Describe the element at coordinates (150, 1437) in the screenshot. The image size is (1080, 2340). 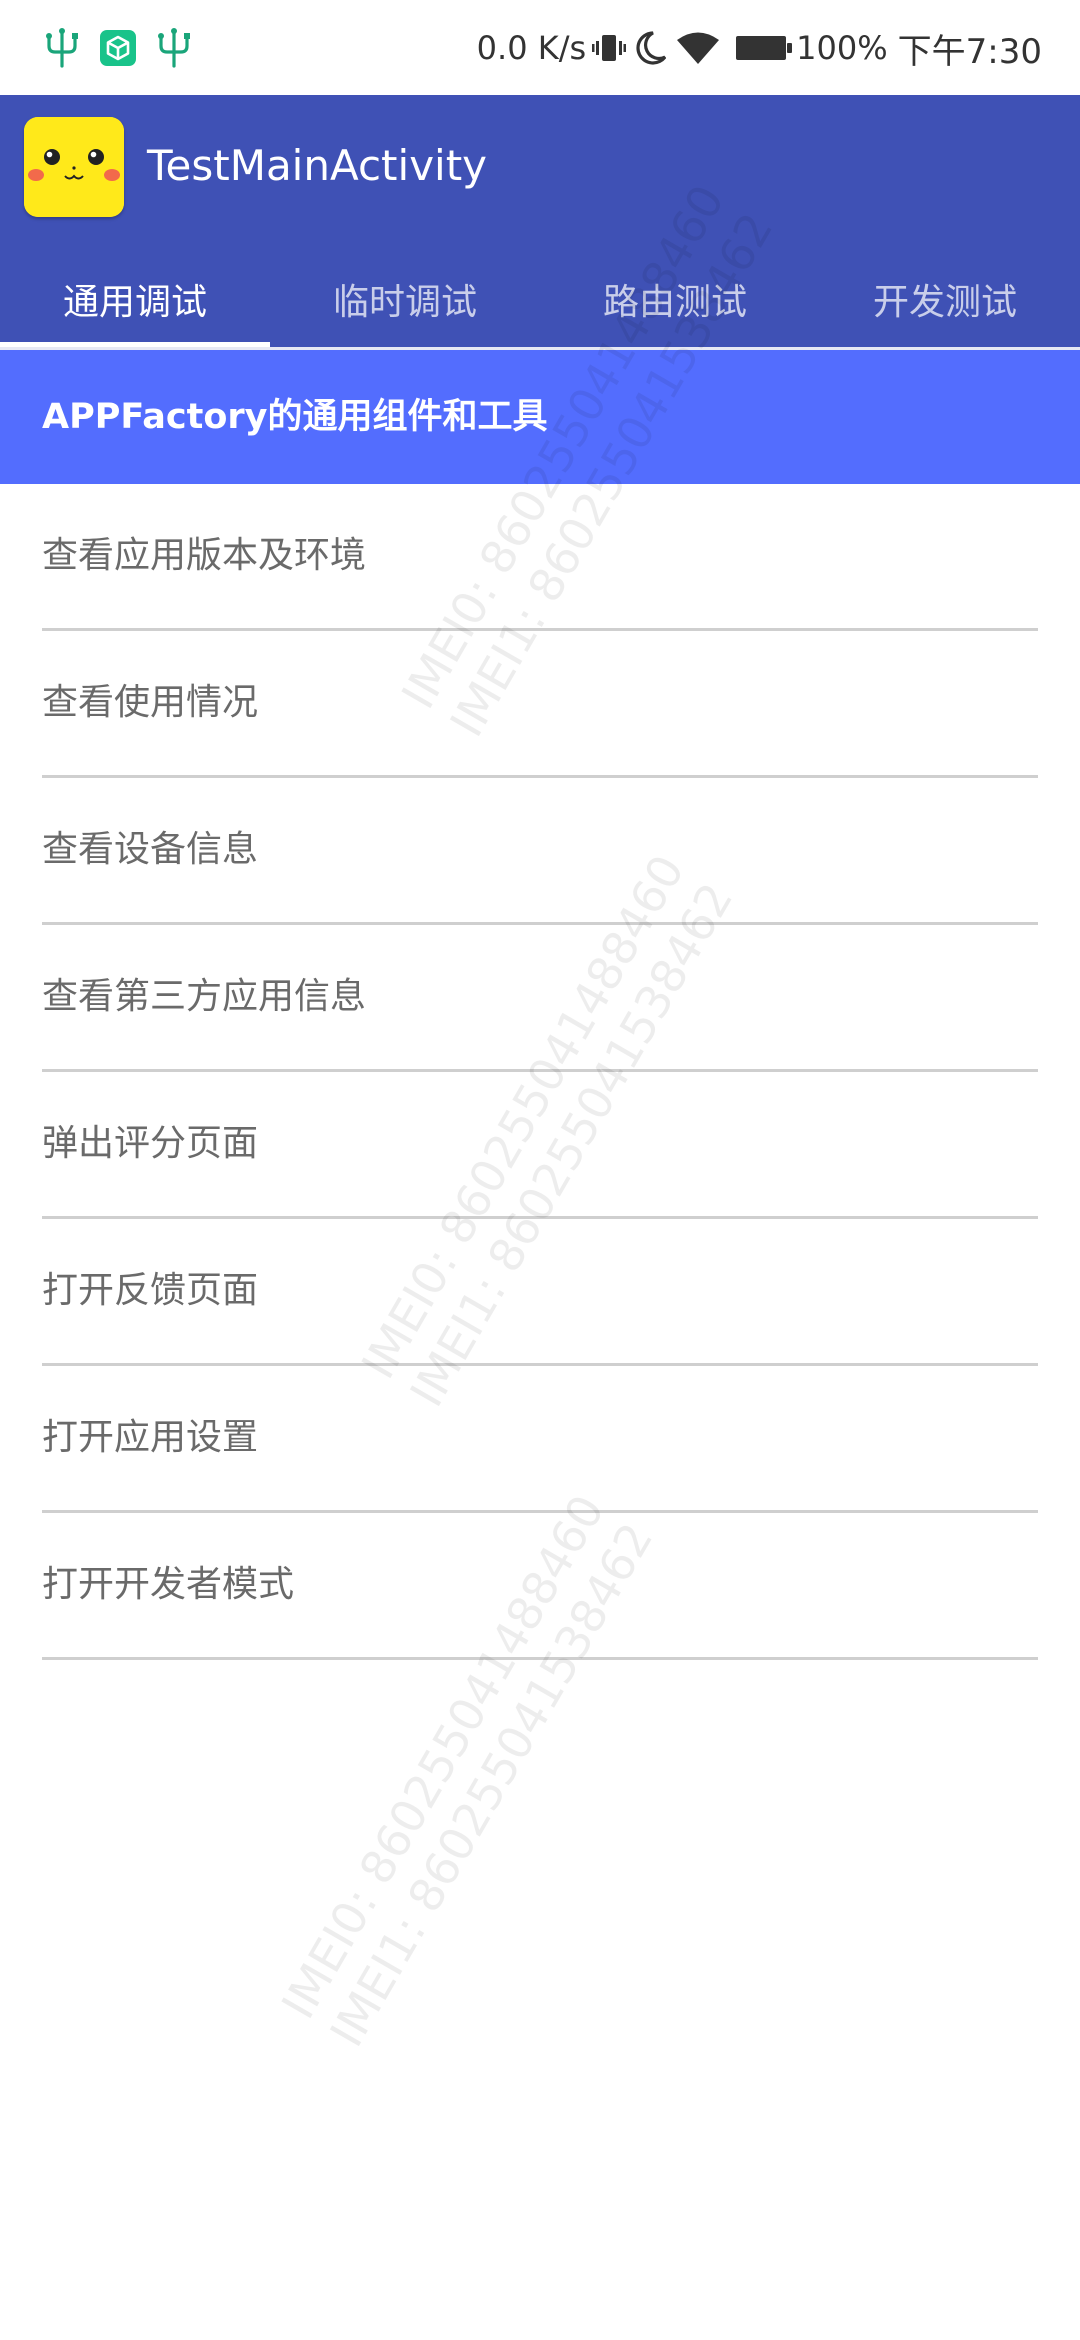
I see `menu-item-label: 打开应用设置` at that location.